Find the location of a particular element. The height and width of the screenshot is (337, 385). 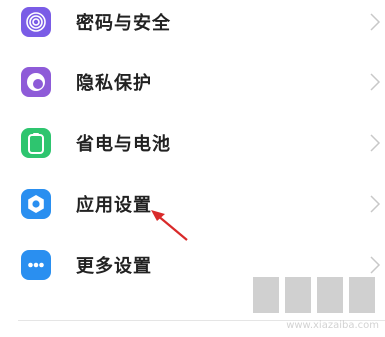

annotation-arrow-icon is located at coordinates (169, 225).